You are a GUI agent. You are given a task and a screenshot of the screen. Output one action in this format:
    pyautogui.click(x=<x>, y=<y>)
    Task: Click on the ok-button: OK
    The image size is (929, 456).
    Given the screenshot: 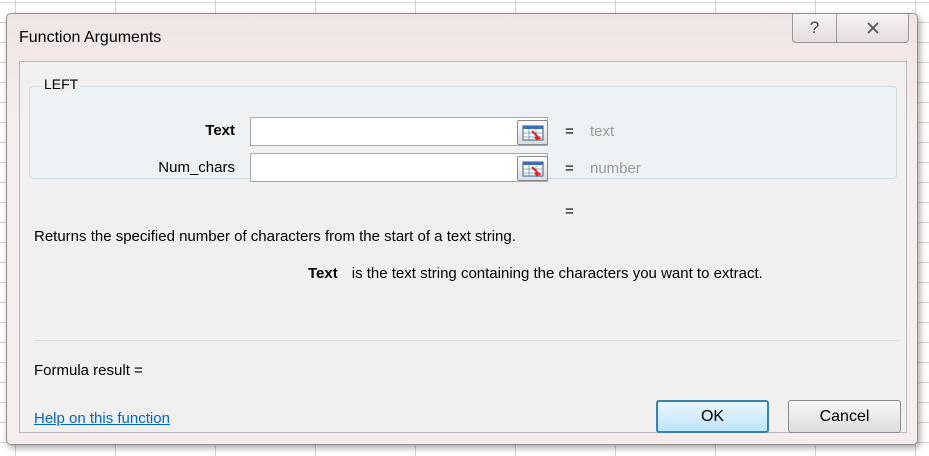 What is the action you would take?
    pyautogui.click(x=712, y=416)
    